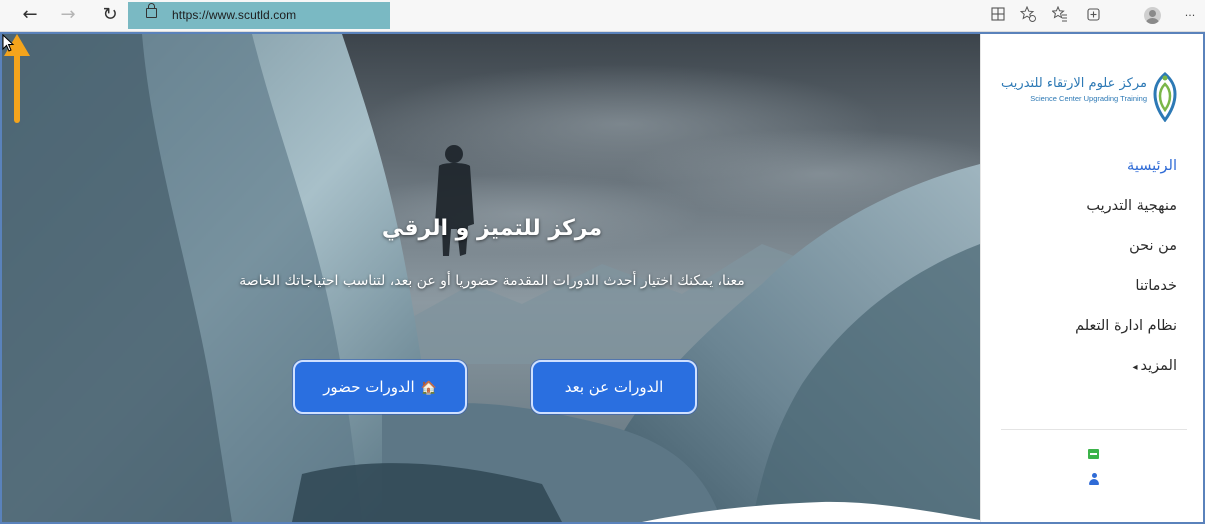 The image size is (1205, 524). I want to click on remote-courses-button: الدورات عن بعد, so click(614, 387).